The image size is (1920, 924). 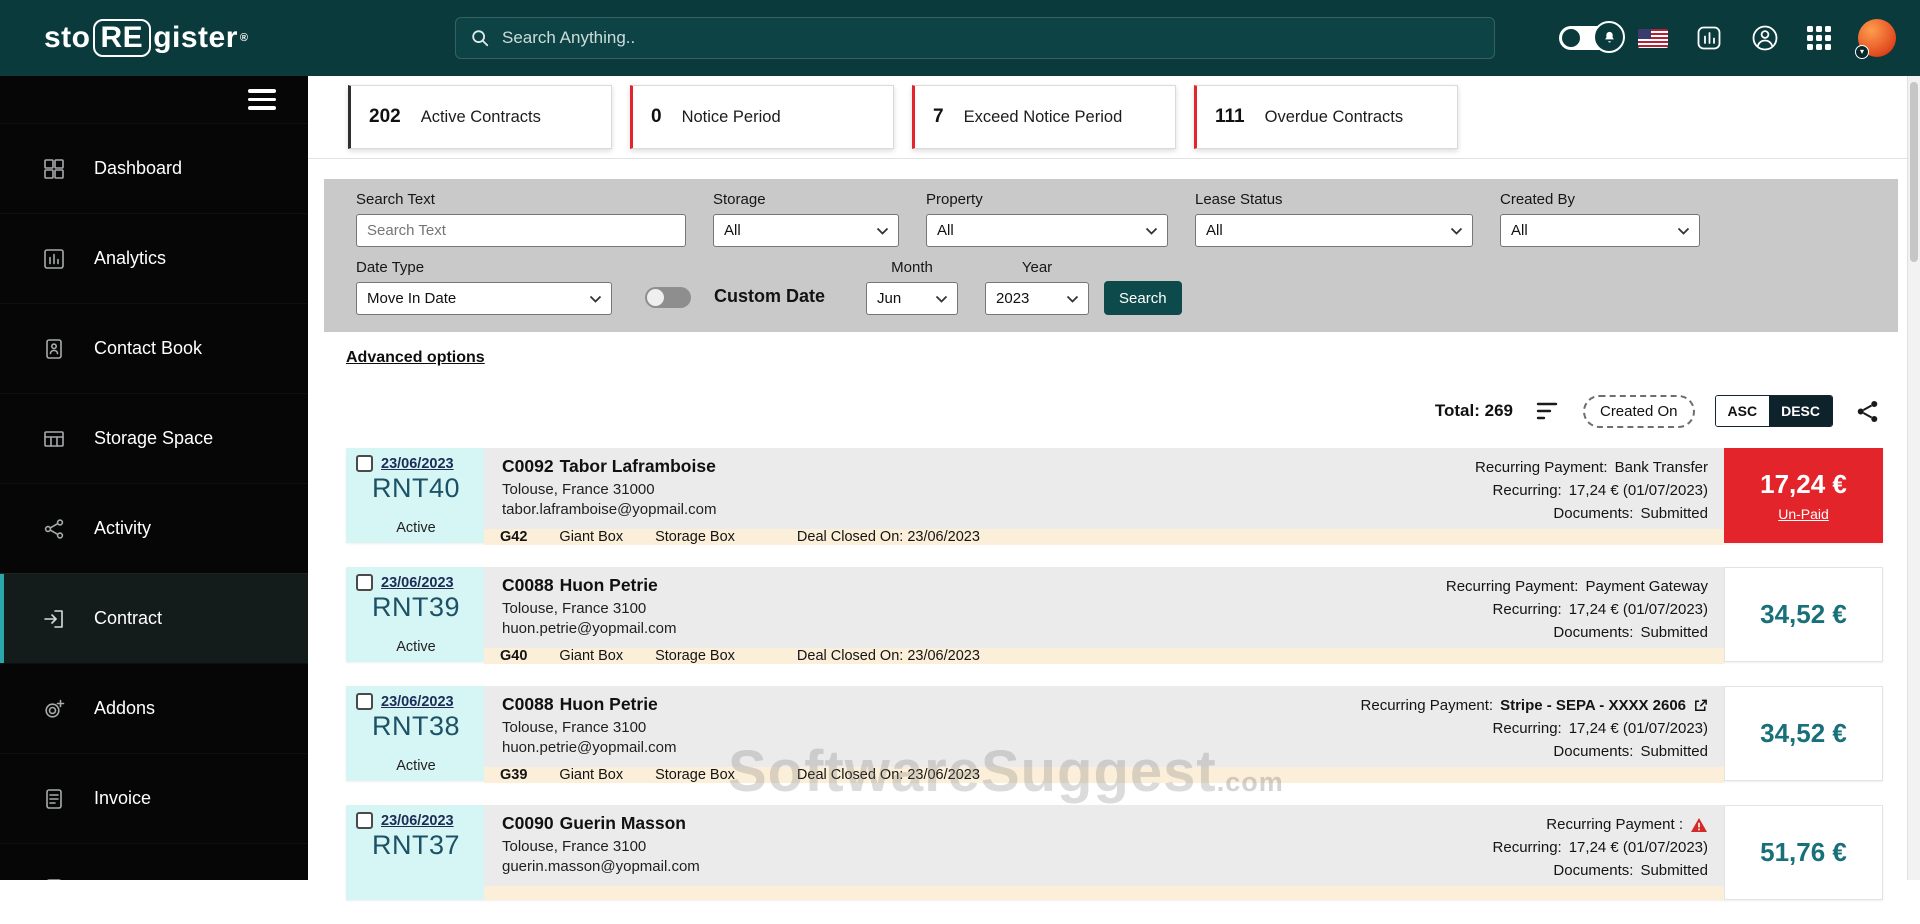 I want to click on month-select: Jun, so click(x=912, y=298).